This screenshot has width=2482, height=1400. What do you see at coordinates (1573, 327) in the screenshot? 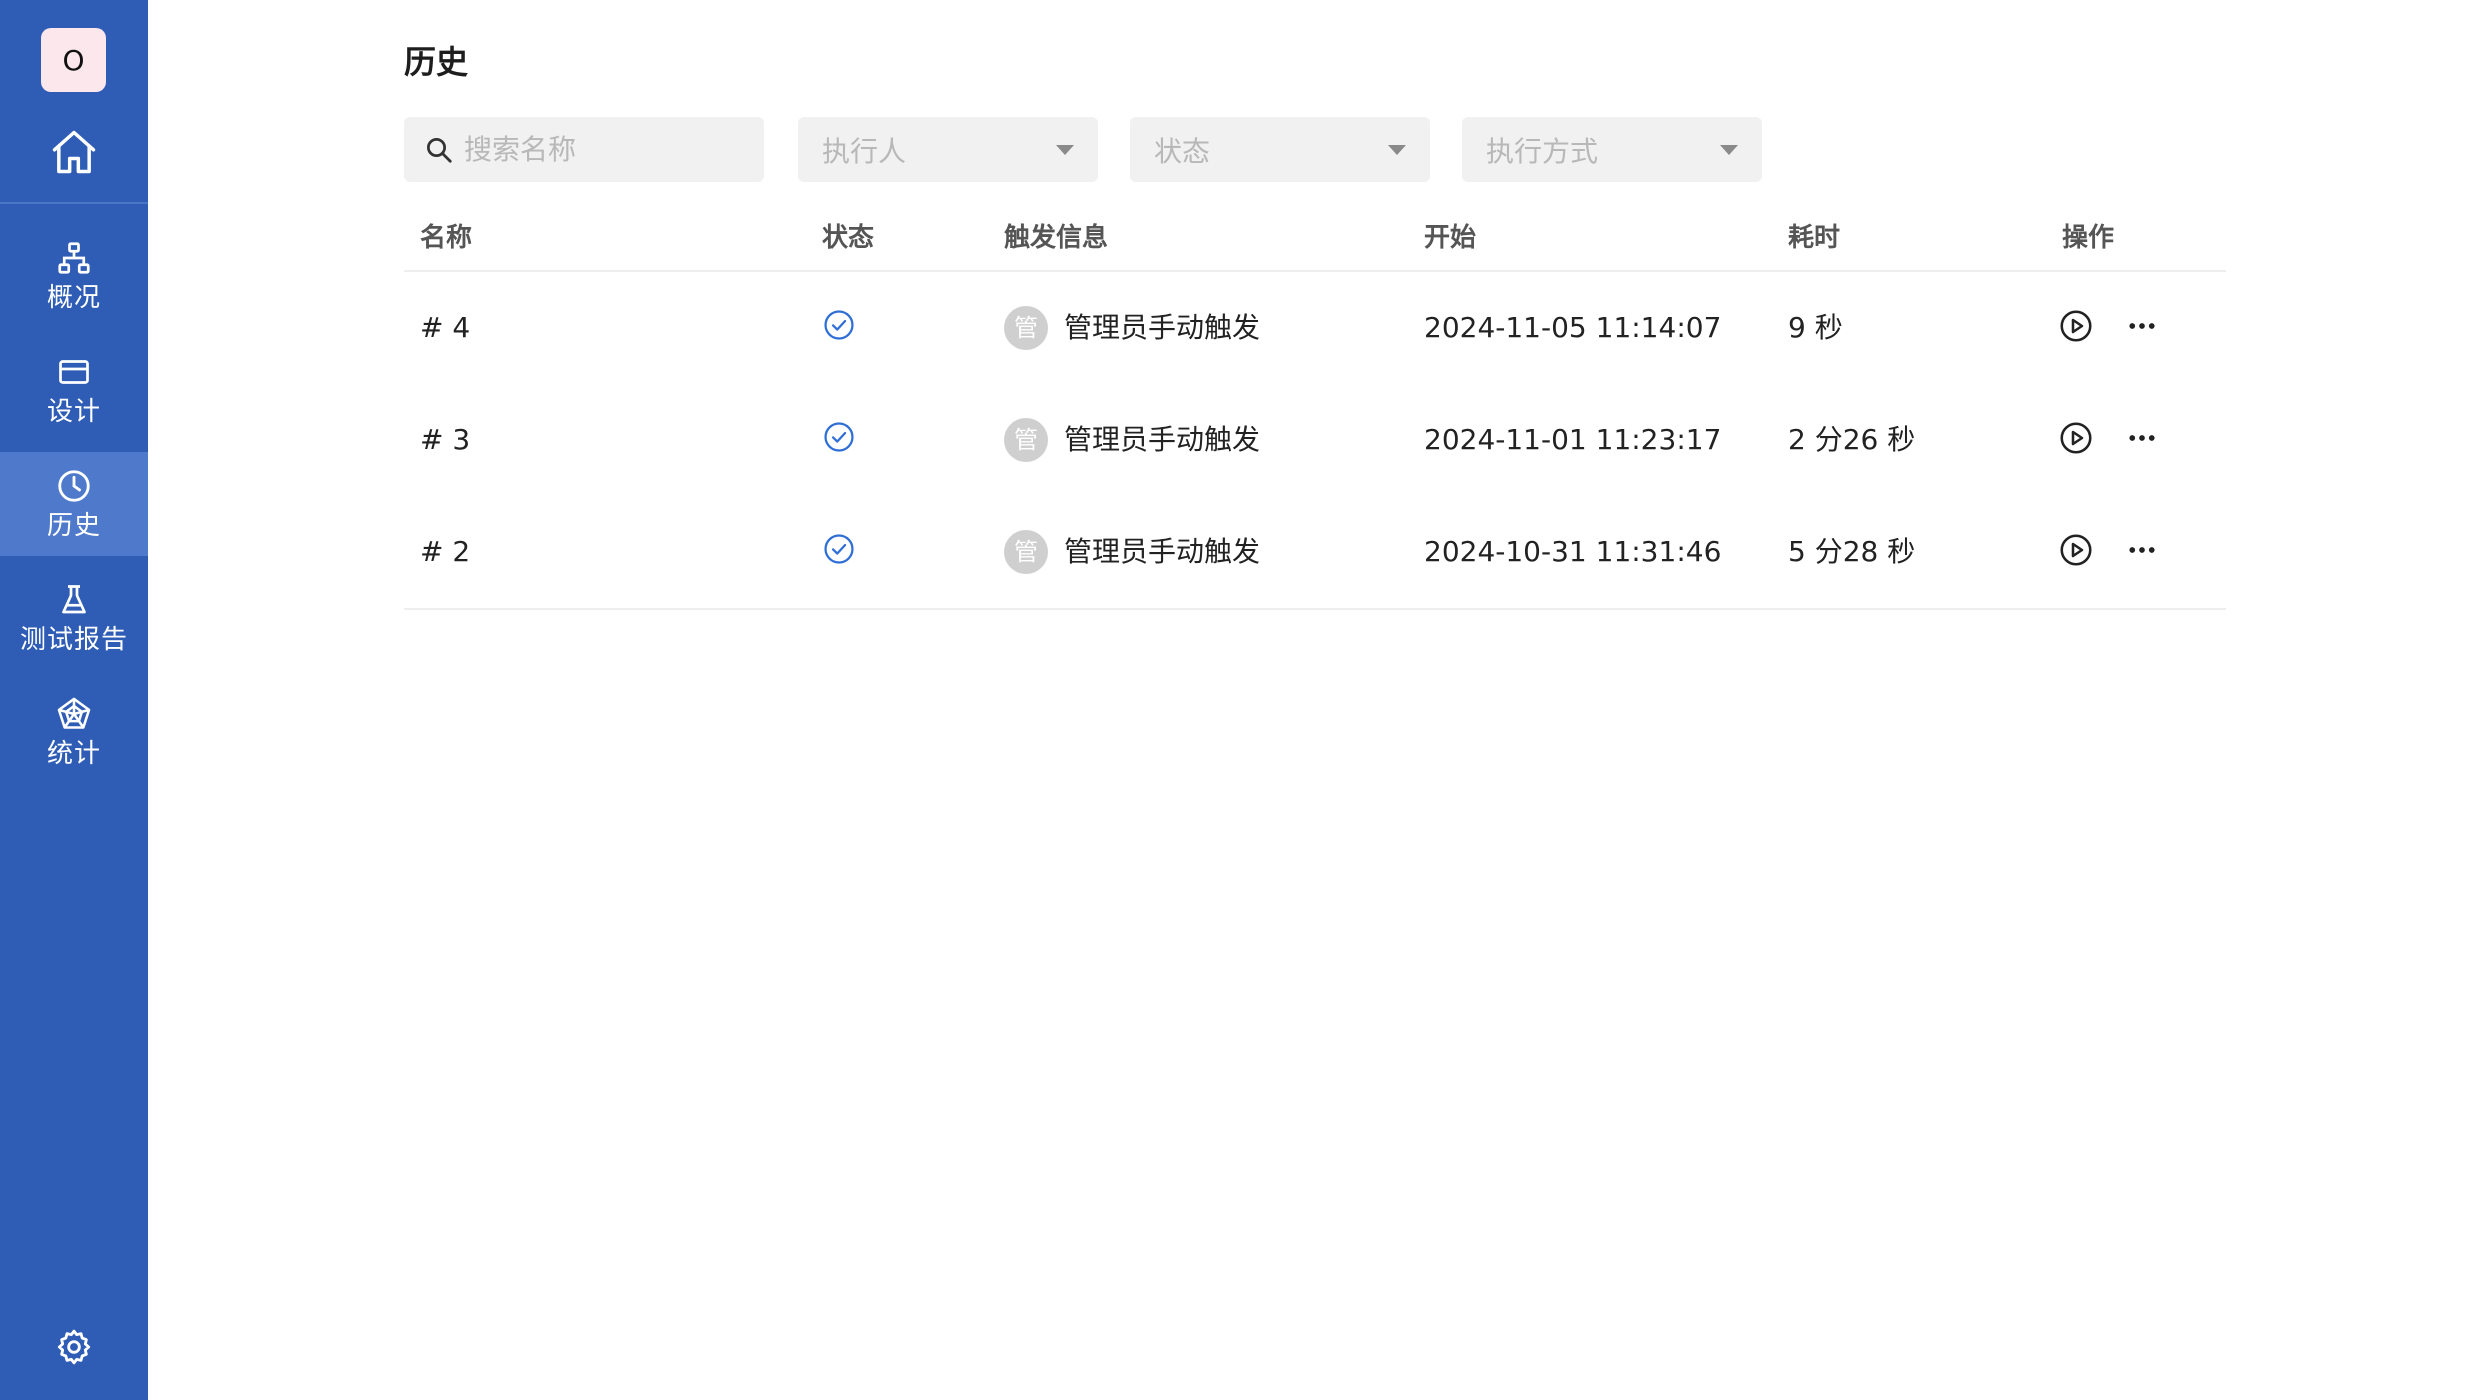
I see `start-time: 2024-11-05 11:14:07` at bounding box center [1573, 327].